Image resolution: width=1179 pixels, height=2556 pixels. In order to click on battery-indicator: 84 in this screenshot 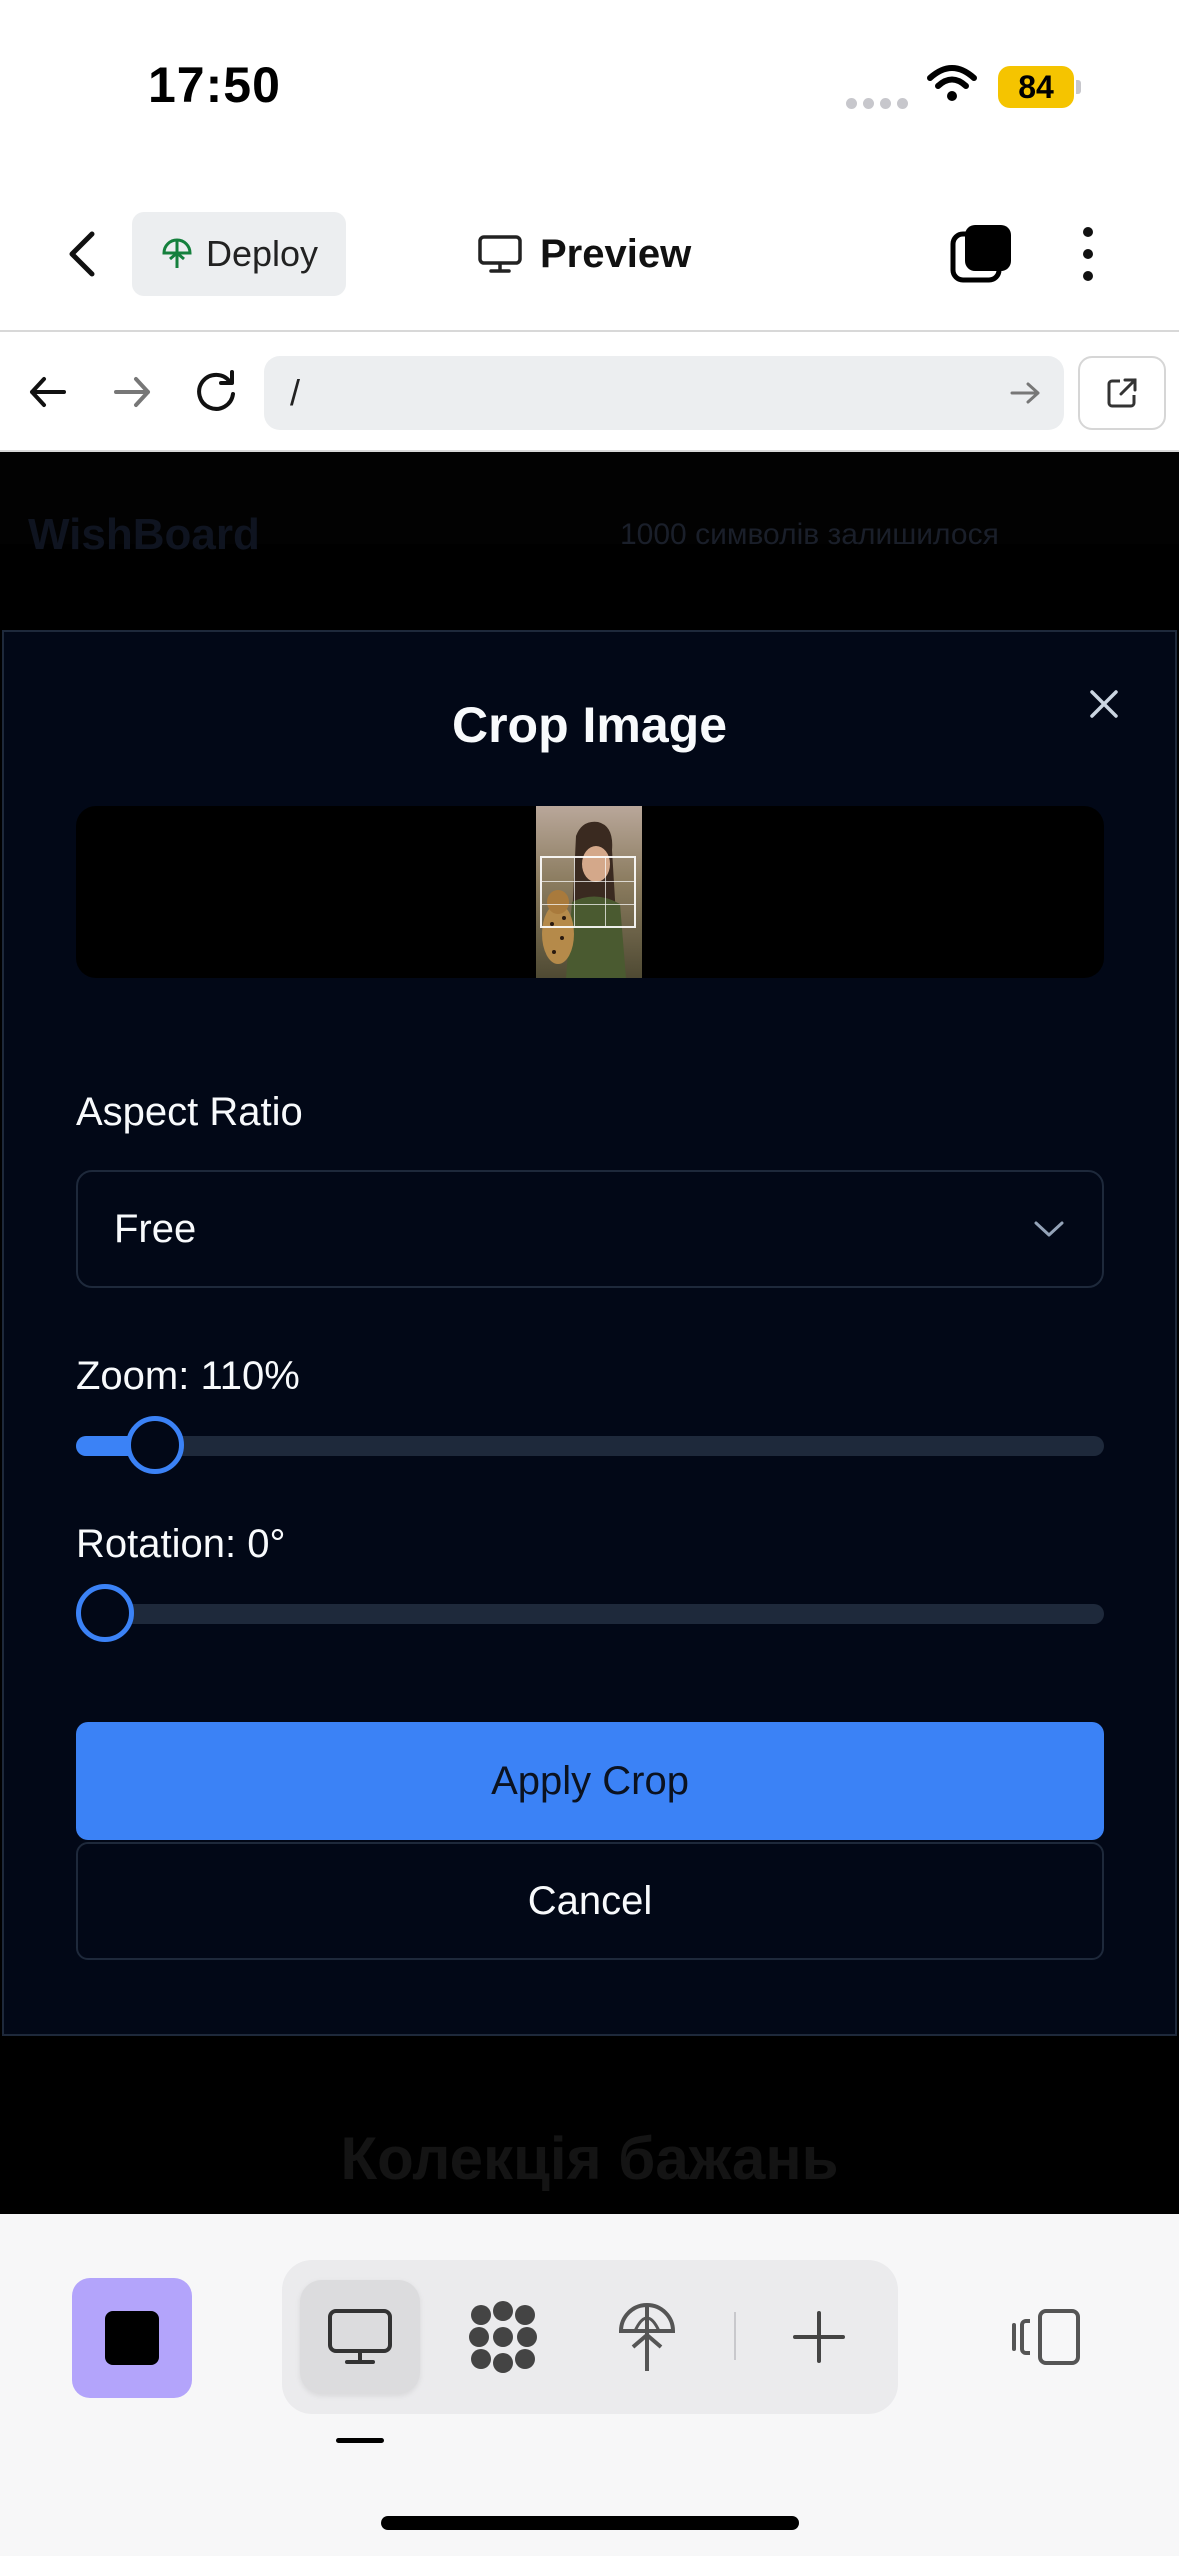, I will do `click(1036, 87)`.